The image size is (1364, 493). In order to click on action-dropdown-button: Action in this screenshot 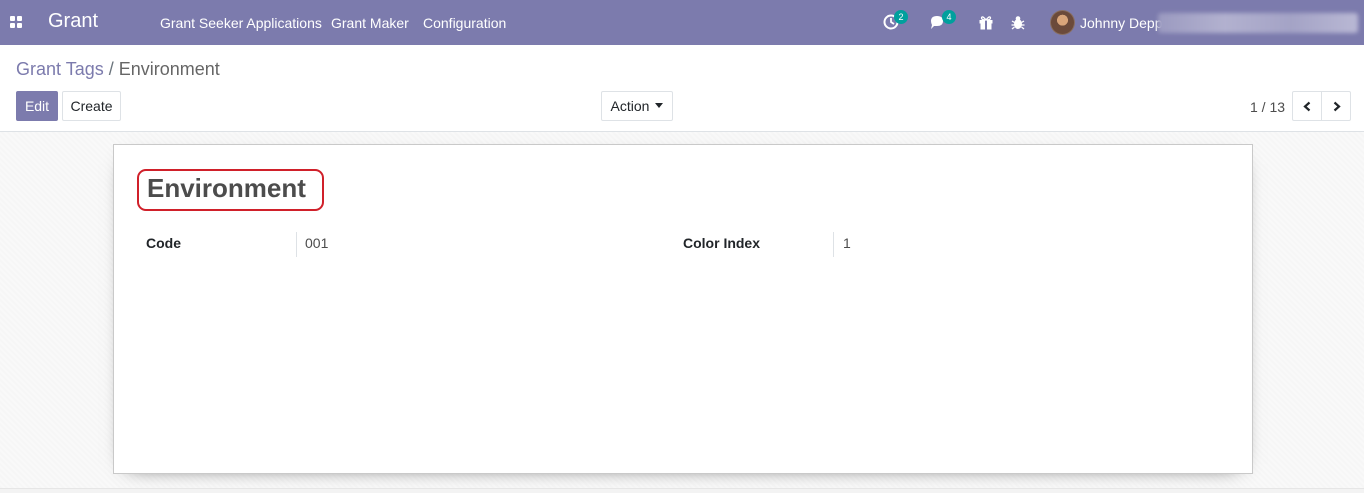, I will do `click(637, 106)`.